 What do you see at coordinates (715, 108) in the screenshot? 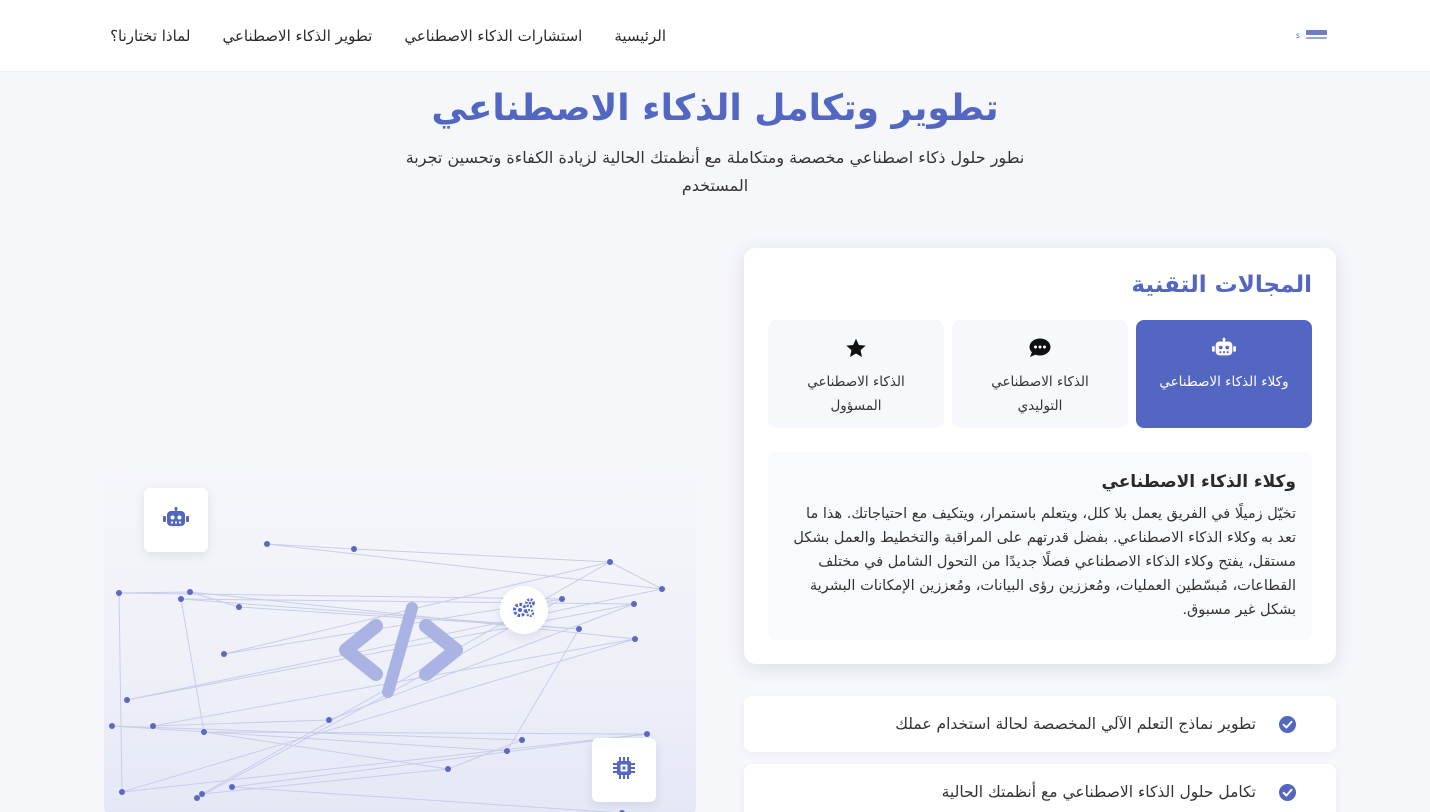
I see `page-title: تطوير وتكامل الذكاء الاصطناعي` at bounding box center [715, 108].